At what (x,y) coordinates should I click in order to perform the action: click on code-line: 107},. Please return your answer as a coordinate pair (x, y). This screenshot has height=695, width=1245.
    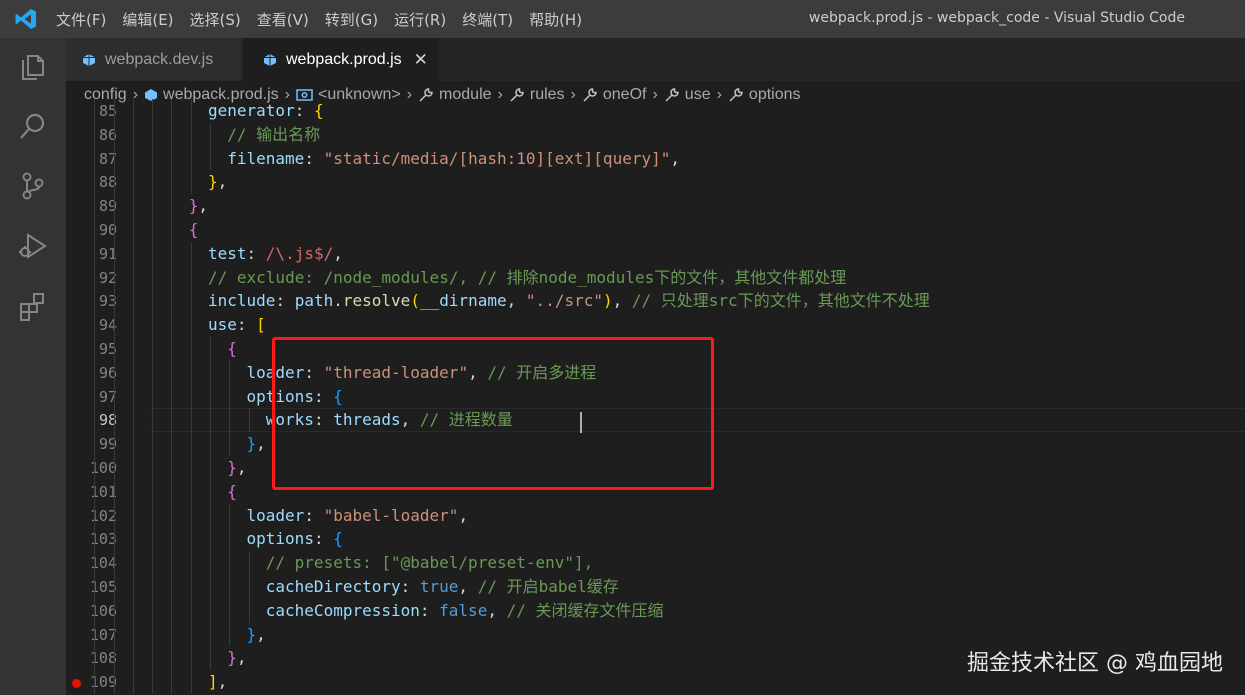
    Looking at the image, I should click on (655, 634).